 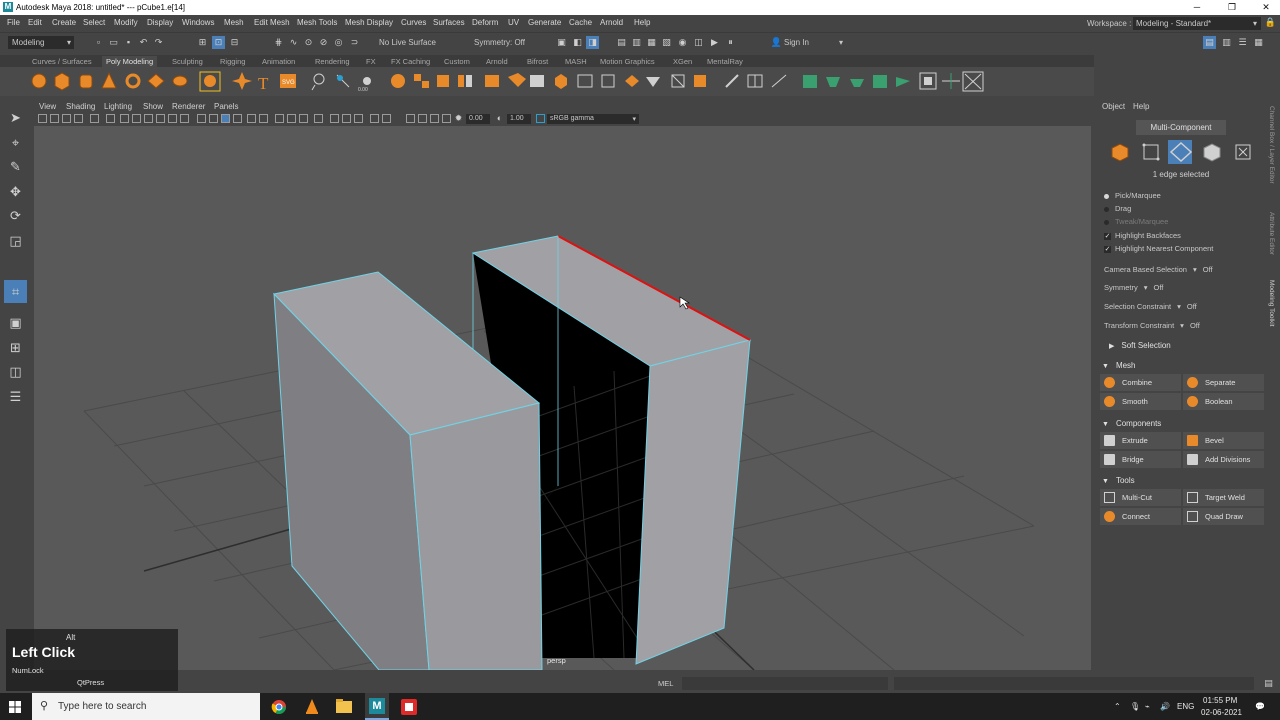 What do you see at coordinates (13, 22) in the screenshot?
I see `menu-file: File` at bounding box center [13, 22].